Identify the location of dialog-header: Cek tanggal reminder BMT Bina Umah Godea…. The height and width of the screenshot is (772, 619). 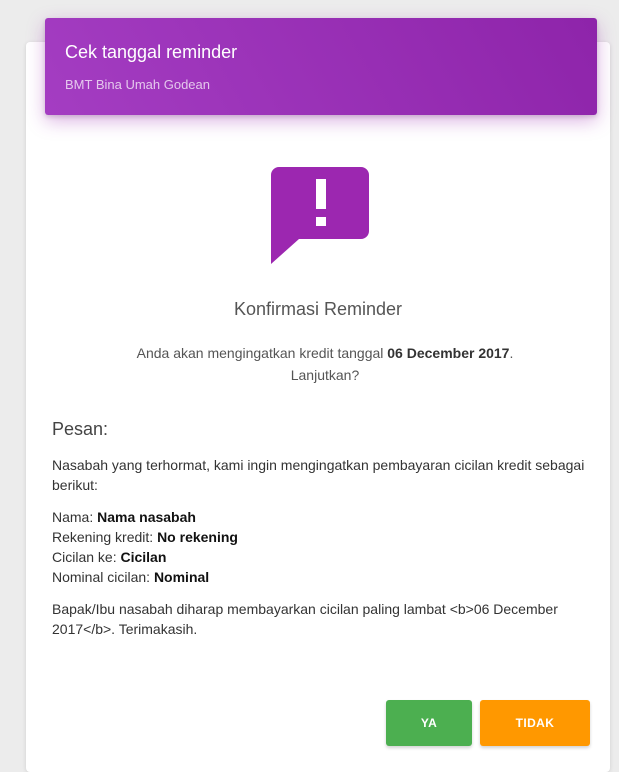
(321, 66).